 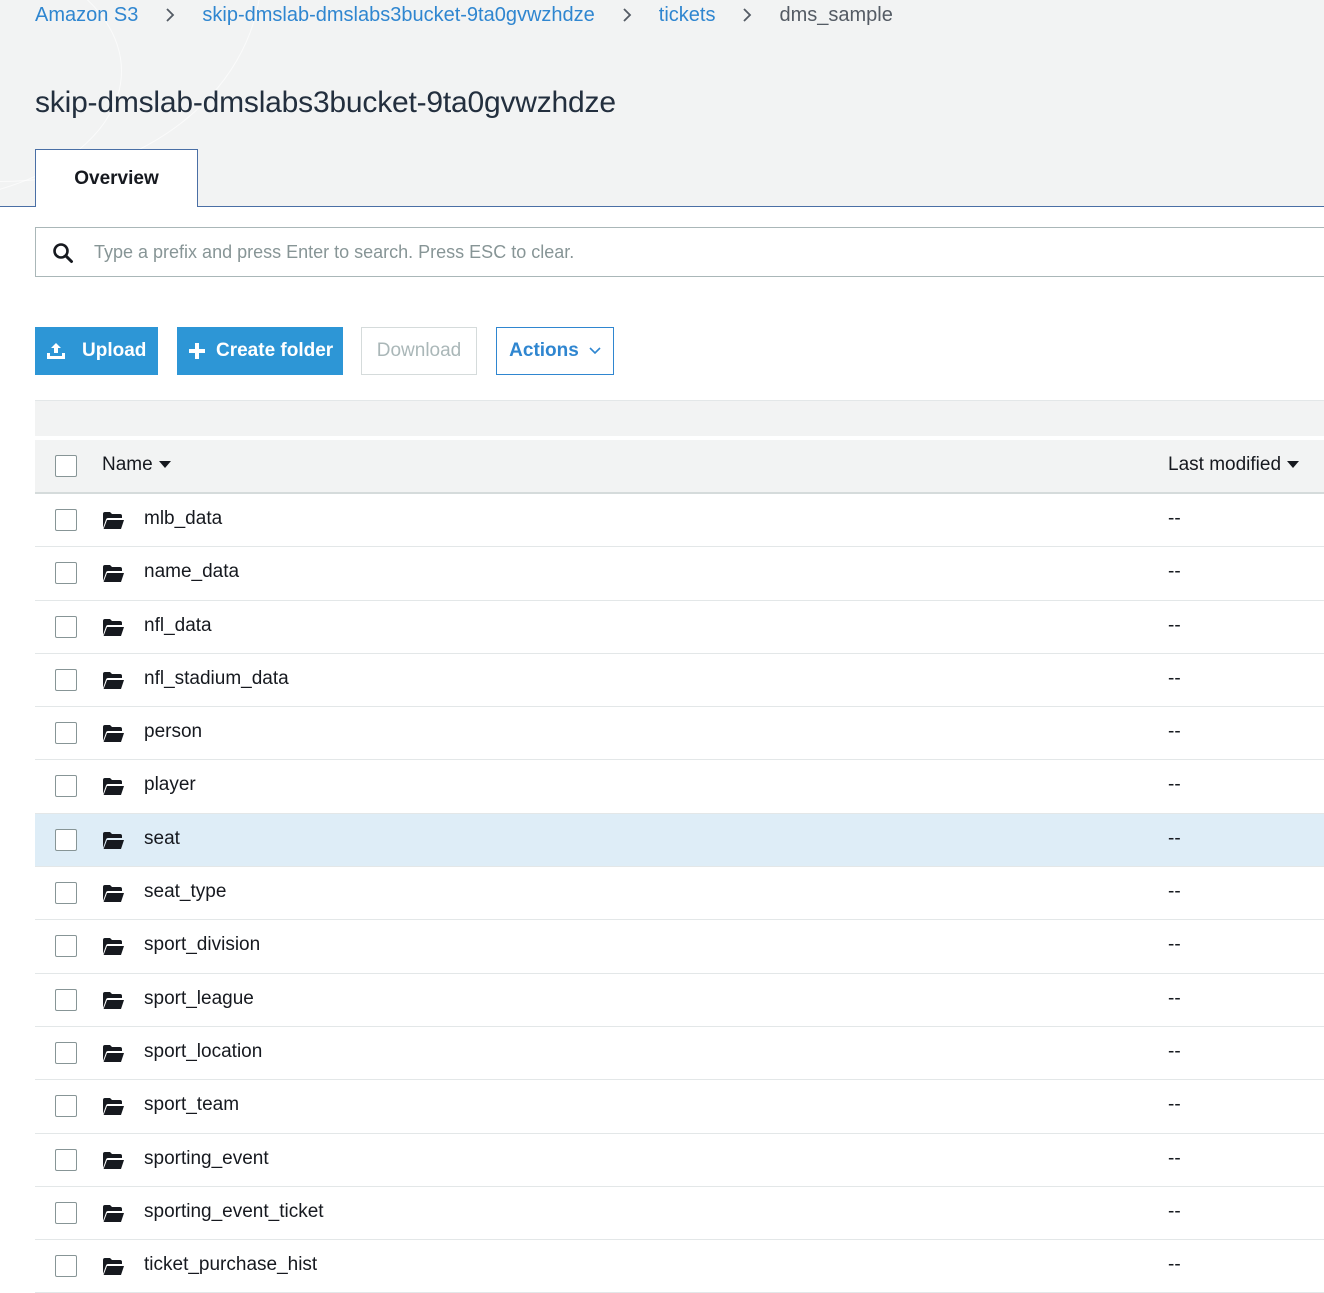 I want to click on search-input, so click(x=694, y=252).